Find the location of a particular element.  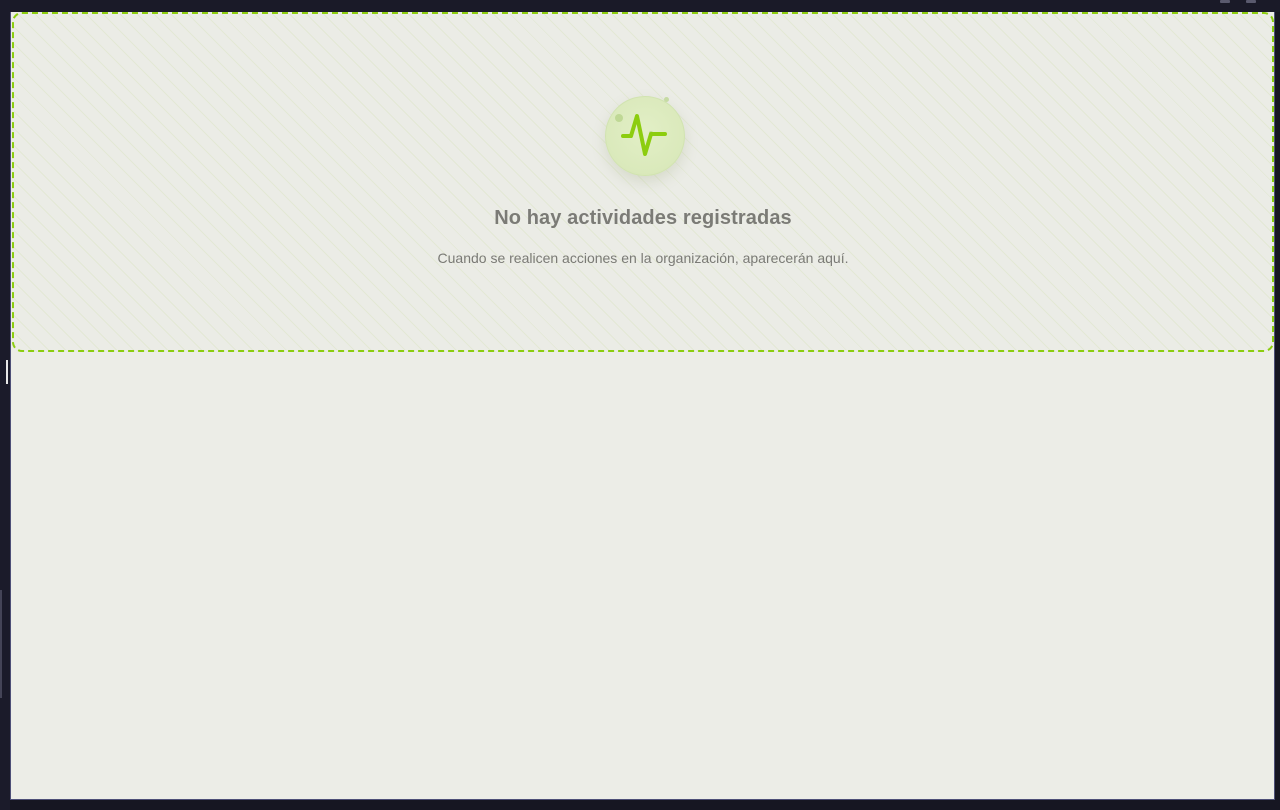

activity-icon-badge is located at coordinates (645, 136).